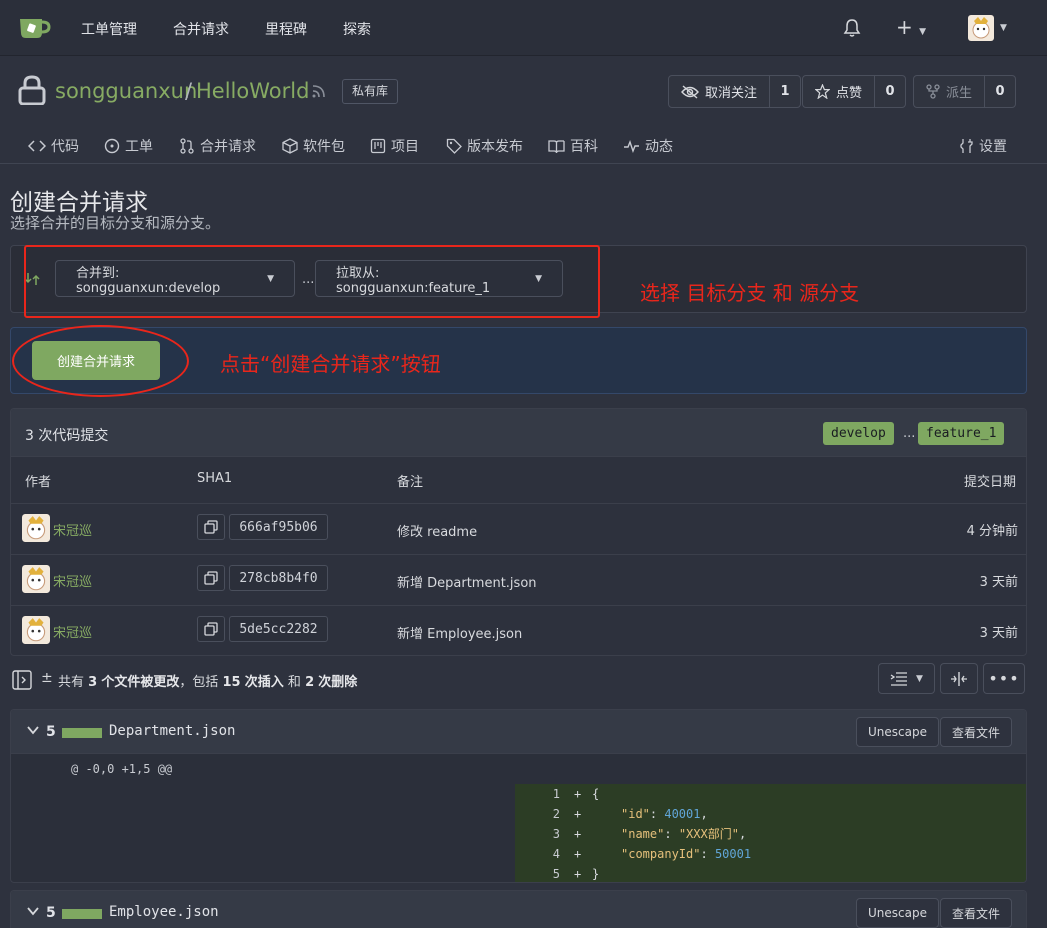 The height and width of the screenshot is (928, 1047). Describe the element at coordinates (849, 93) in the screenshot. I see `star-label: 点赞` at that location.